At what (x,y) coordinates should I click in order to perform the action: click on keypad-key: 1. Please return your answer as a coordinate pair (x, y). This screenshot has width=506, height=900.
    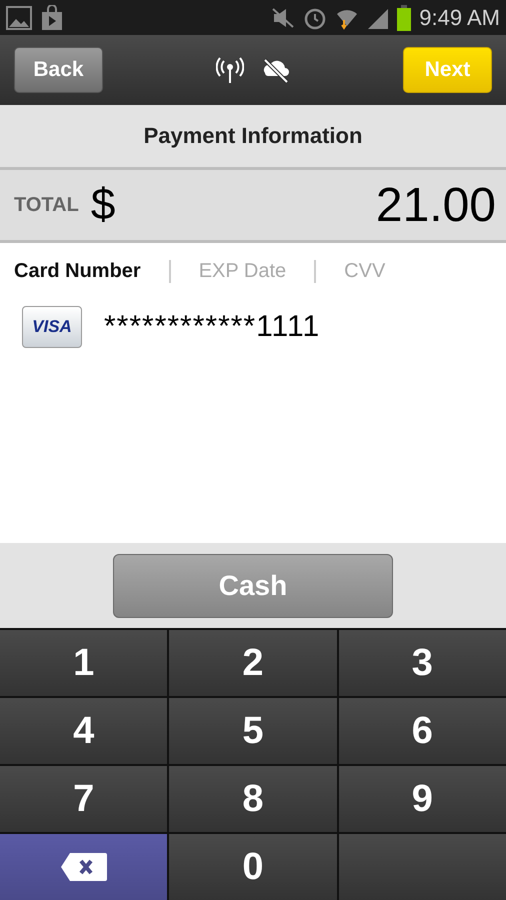
    Looking at the image, I should click on (84, 663).